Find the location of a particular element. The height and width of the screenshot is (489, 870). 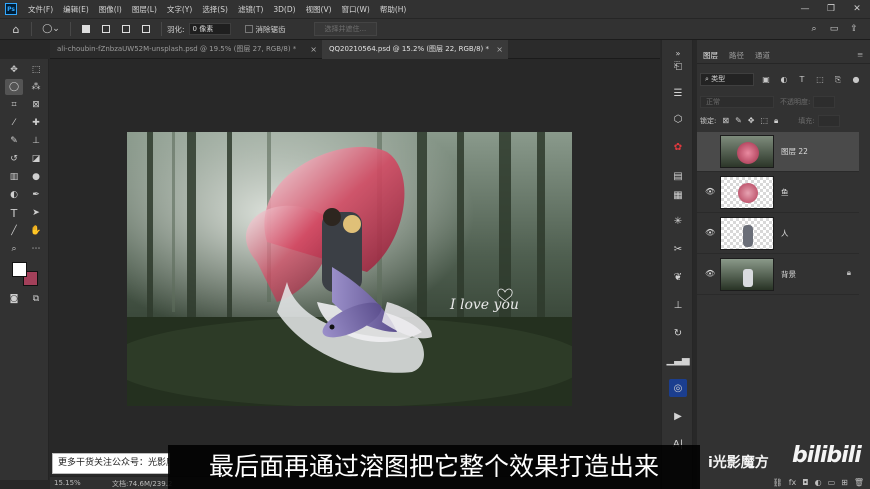

eraser-tool-icon: ◪ is located at coordinates (36, 159).